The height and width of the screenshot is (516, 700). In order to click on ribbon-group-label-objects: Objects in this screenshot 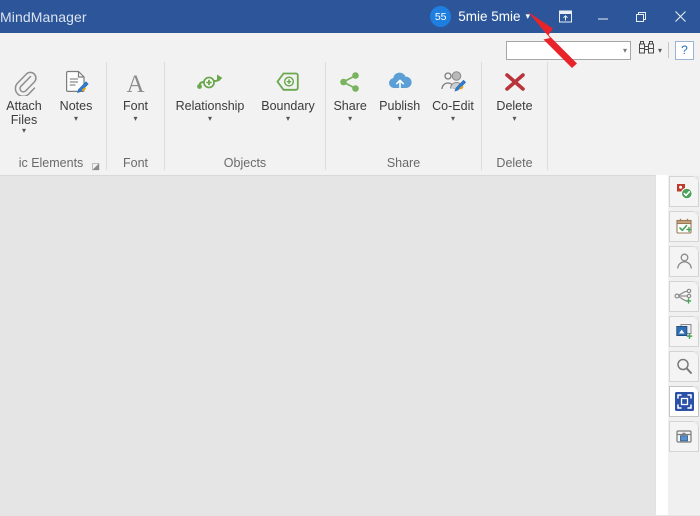, I will do `click(245, 163)`.